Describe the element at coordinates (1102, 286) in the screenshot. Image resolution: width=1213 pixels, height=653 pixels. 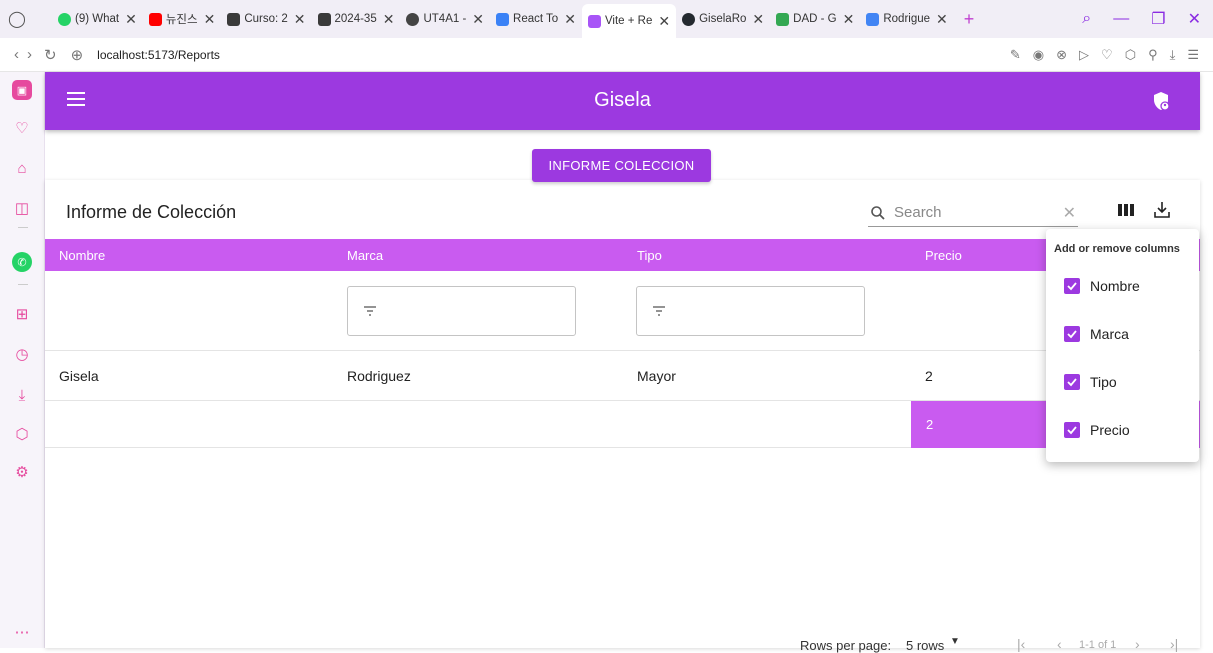
I see `column-toggle-nombre: Nombre` at that location.